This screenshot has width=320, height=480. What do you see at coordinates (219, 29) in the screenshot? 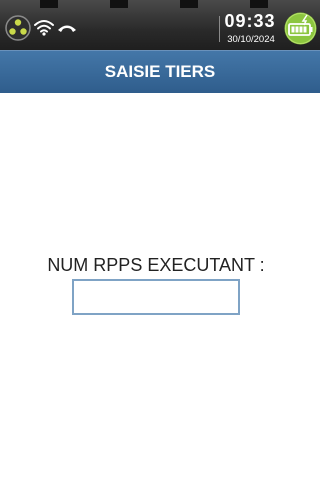
I see `status-divider` at bounding box center [219, 29].